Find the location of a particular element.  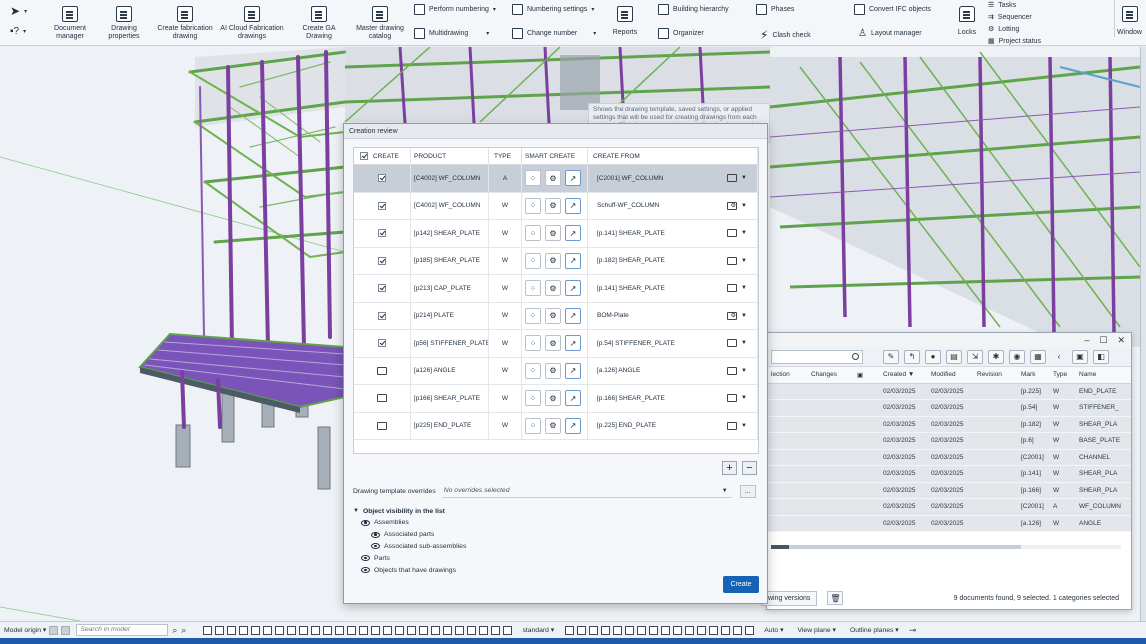

table-row: 02/03/2025 02/03/2025 [a.126] W ANGLE is located at coordinates (949, 523).